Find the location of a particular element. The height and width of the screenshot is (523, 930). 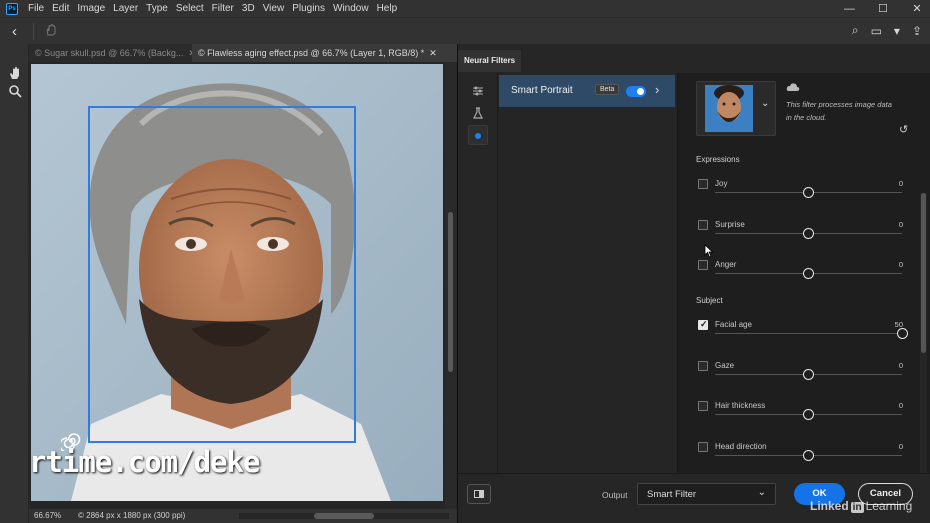

sliders-icon is located at coordinates (478, 91).